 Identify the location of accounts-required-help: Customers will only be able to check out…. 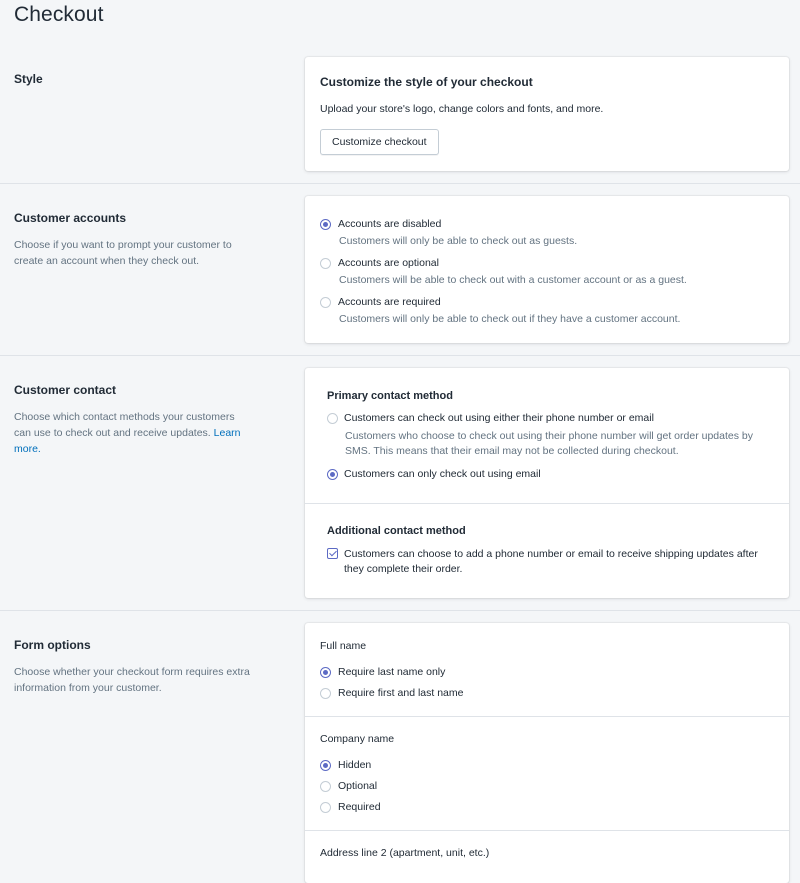
(510, 319).